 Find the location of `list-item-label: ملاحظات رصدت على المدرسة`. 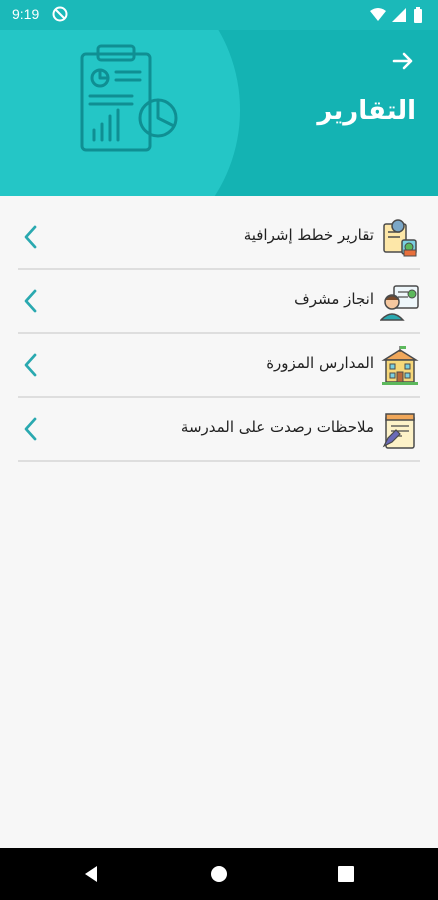

list-item-label: ملاحظات رصدت على المدرسة is located at coordinates (277, 427).